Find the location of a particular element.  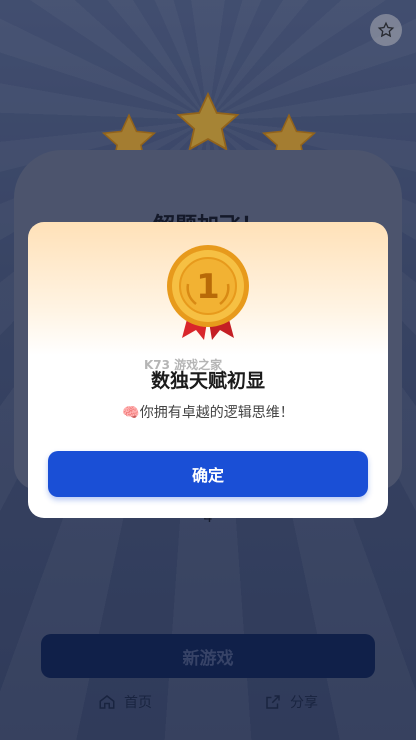

gold-medal-icon: 1 is located at coordinates (208, 292).